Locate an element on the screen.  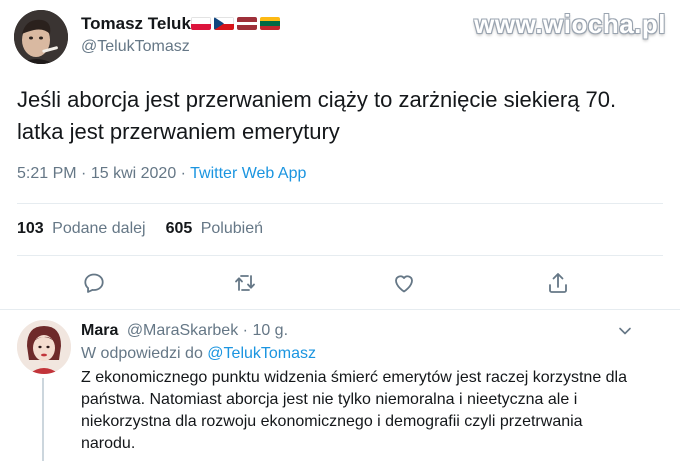
retweet-button is located at coordinates (245, 283).